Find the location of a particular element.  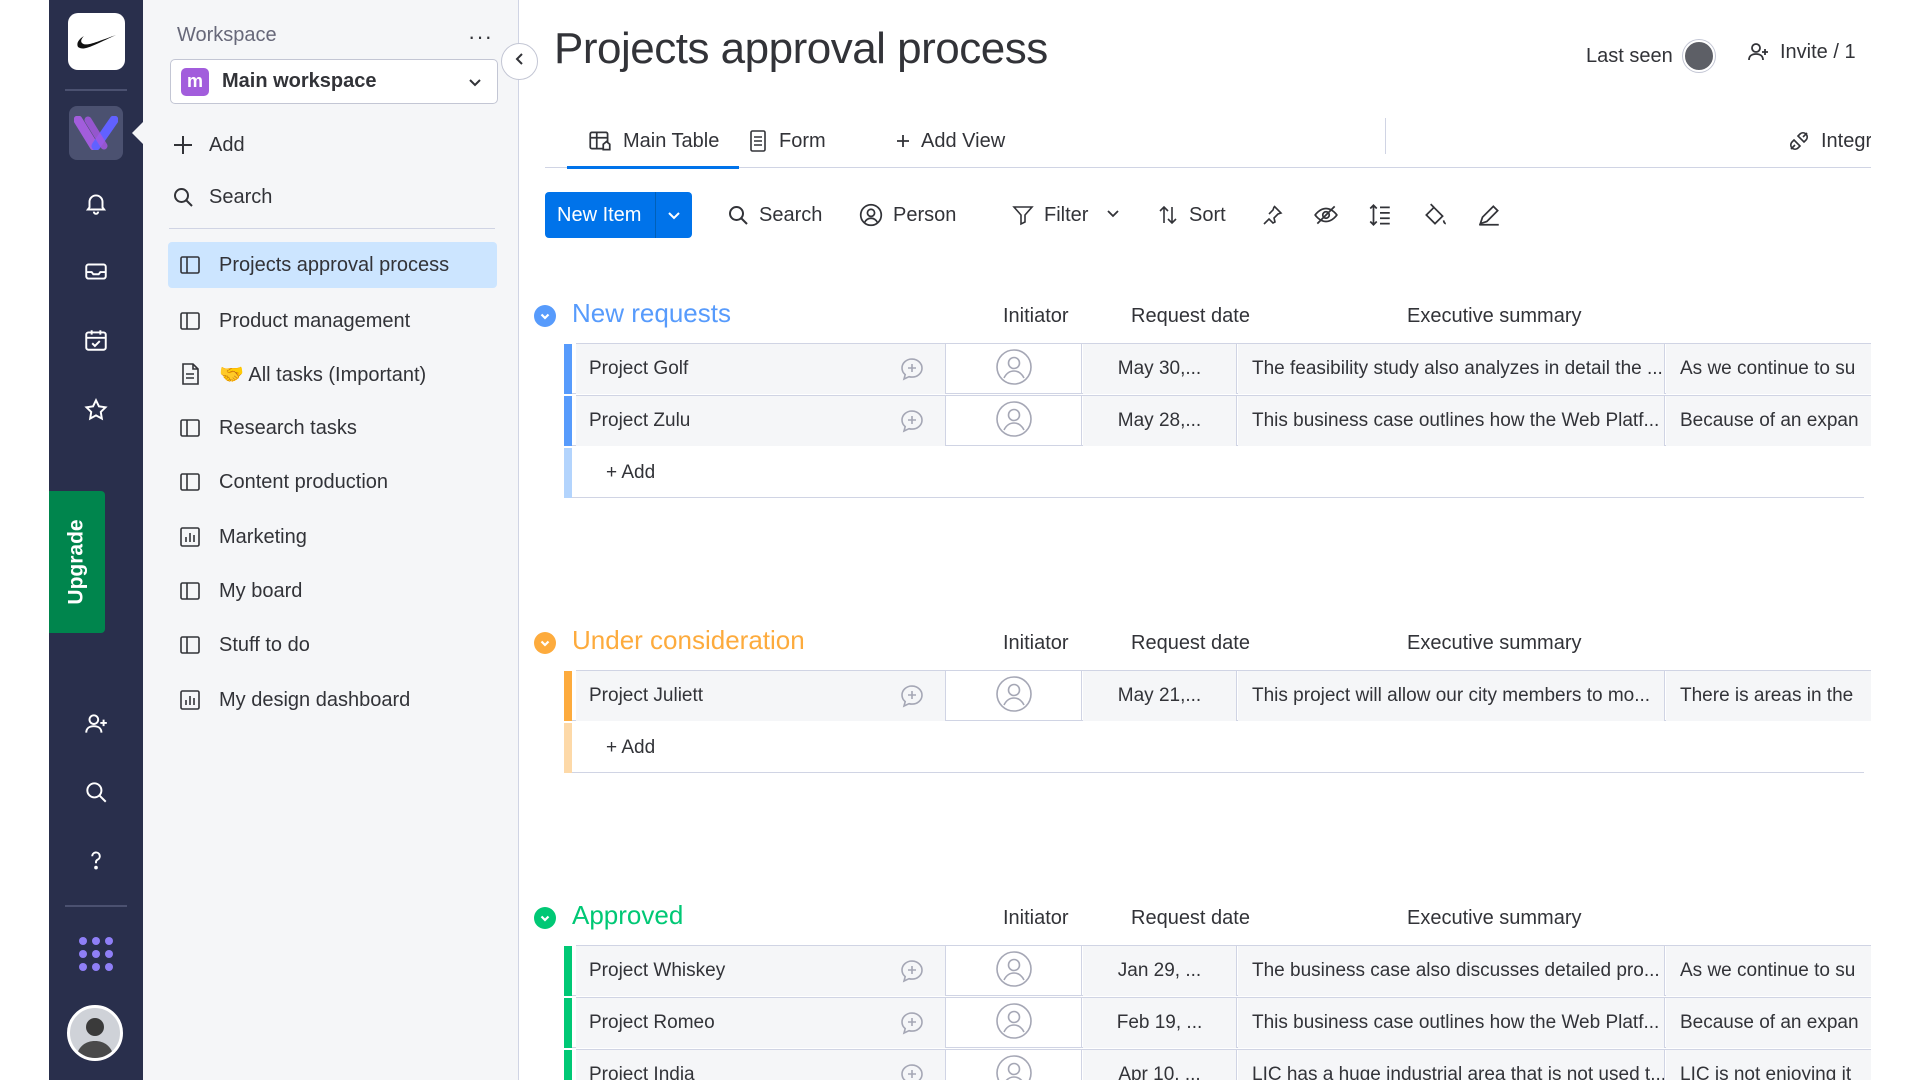

collapse-sidebar-button is located at coordinates (519, 61).